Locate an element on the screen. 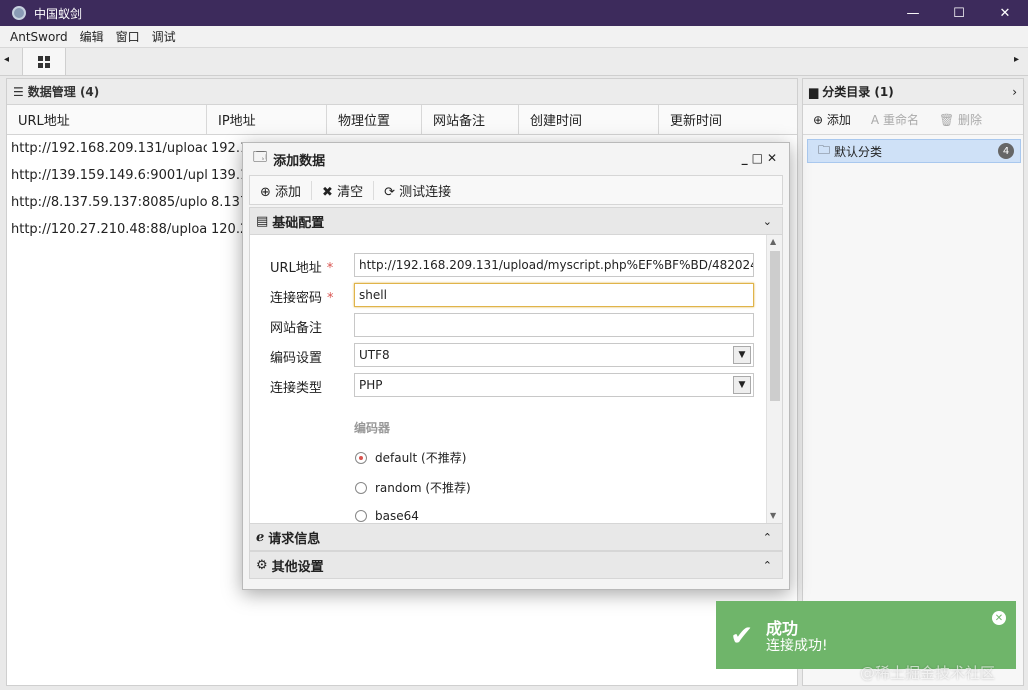  encoding-value: UTF8 is located at coordinates (374, 355).